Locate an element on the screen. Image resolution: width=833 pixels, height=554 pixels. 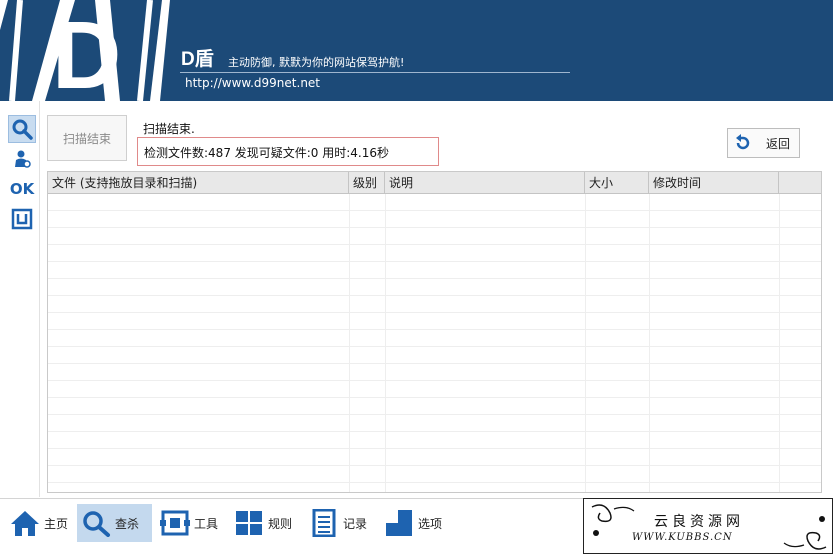
nav-tools: 工具 is located at coordinates (189, 523).